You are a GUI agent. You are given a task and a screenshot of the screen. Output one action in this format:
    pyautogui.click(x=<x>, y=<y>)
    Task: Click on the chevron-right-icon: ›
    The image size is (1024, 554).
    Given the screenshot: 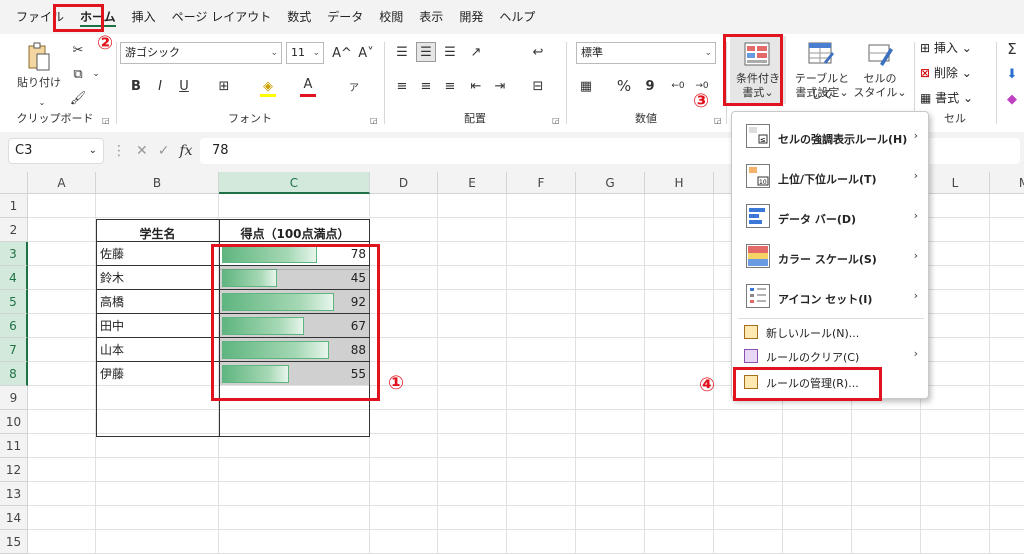 What is the action you would take?
    pyautogui.click(x=915, y=175)
    